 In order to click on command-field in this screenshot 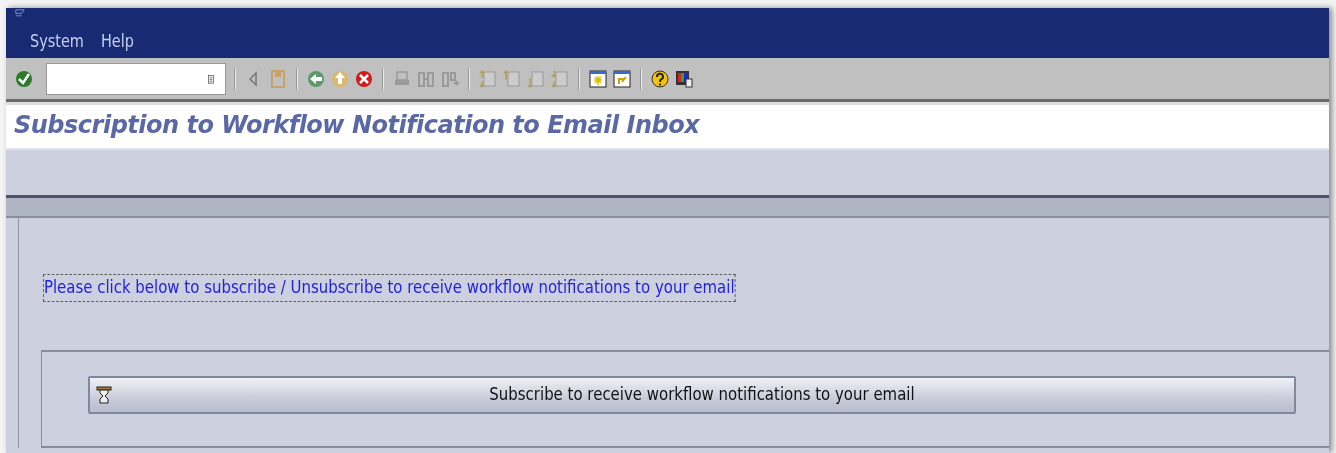, I will do `click(136, 78)`.